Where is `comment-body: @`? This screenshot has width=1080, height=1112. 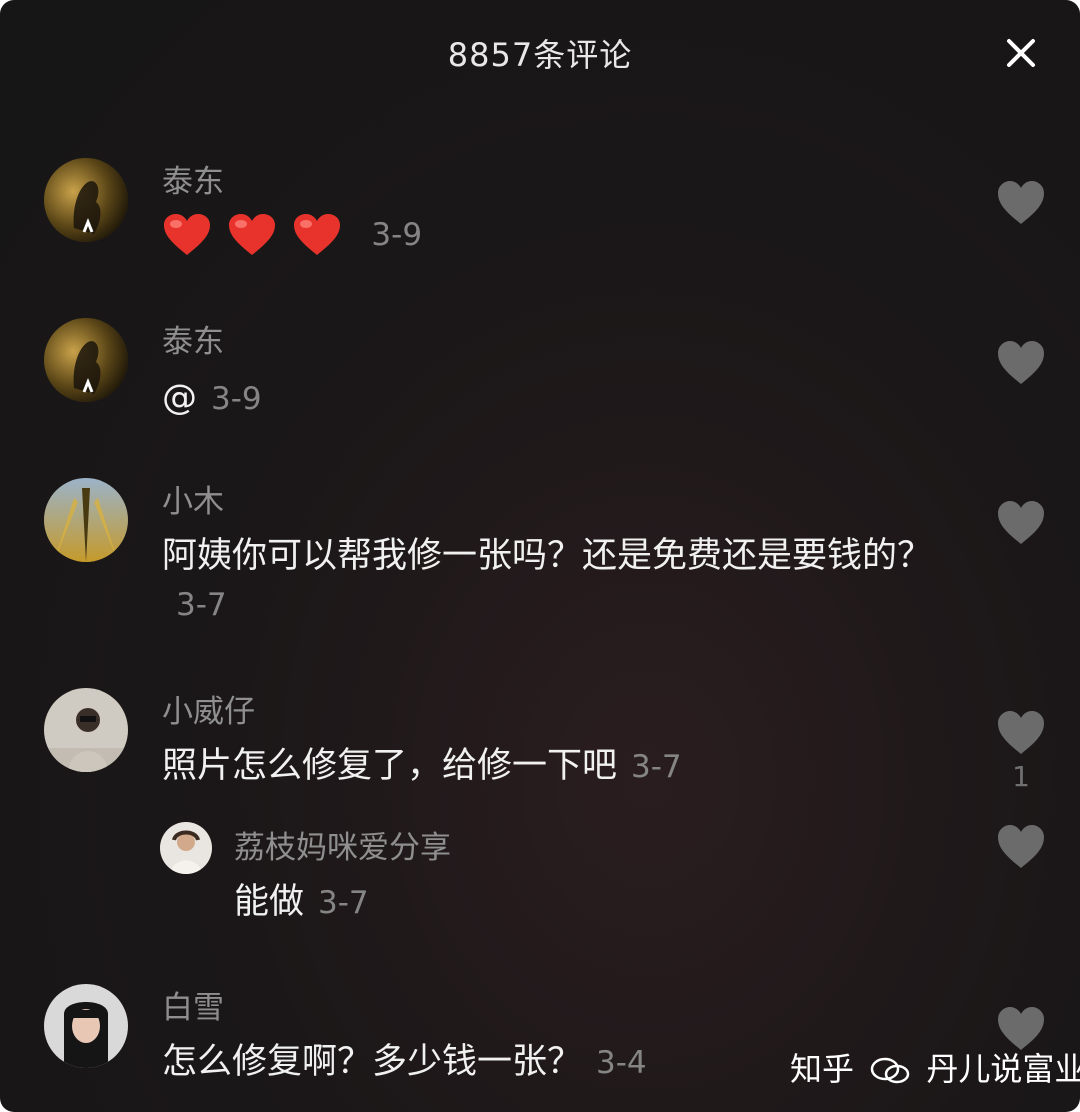
comment-body: @ is located at coordinates (179, 398).